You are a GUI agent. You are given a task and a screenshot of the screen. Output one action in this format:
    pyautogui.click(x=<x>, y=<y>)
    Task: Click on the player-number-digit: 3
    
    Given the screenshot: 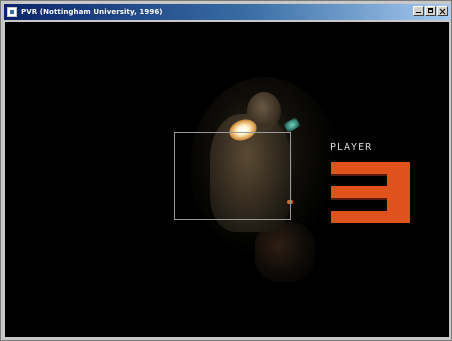 What is the action you would take?
    pyautogui.click(x=370, y=192)
    